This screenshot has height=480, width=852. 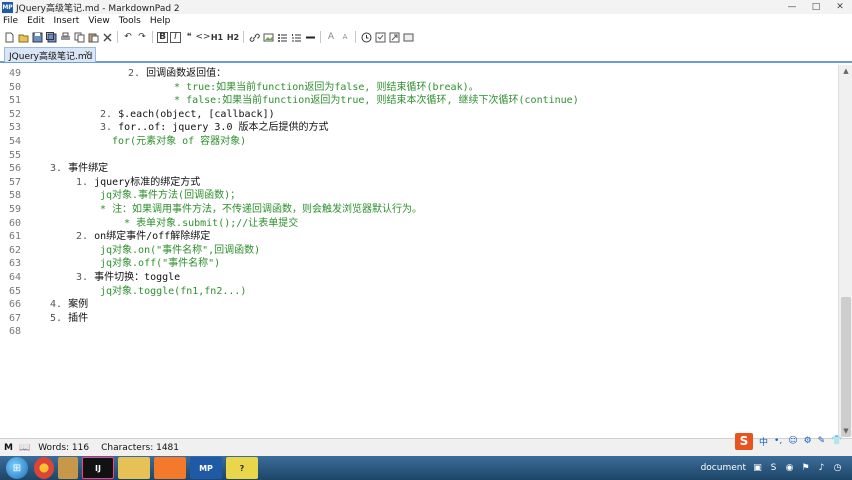 What do you see at coordinates (778, 441) in the screenshot?
I see `punctuation-icon: •,` at bounding box center [778, 441].